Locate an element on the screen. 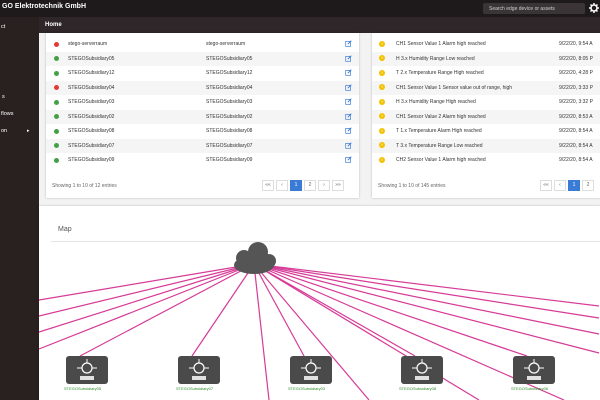  alarm-time: 9/22/20, 4:28 P is located at coordinates (576, 73).